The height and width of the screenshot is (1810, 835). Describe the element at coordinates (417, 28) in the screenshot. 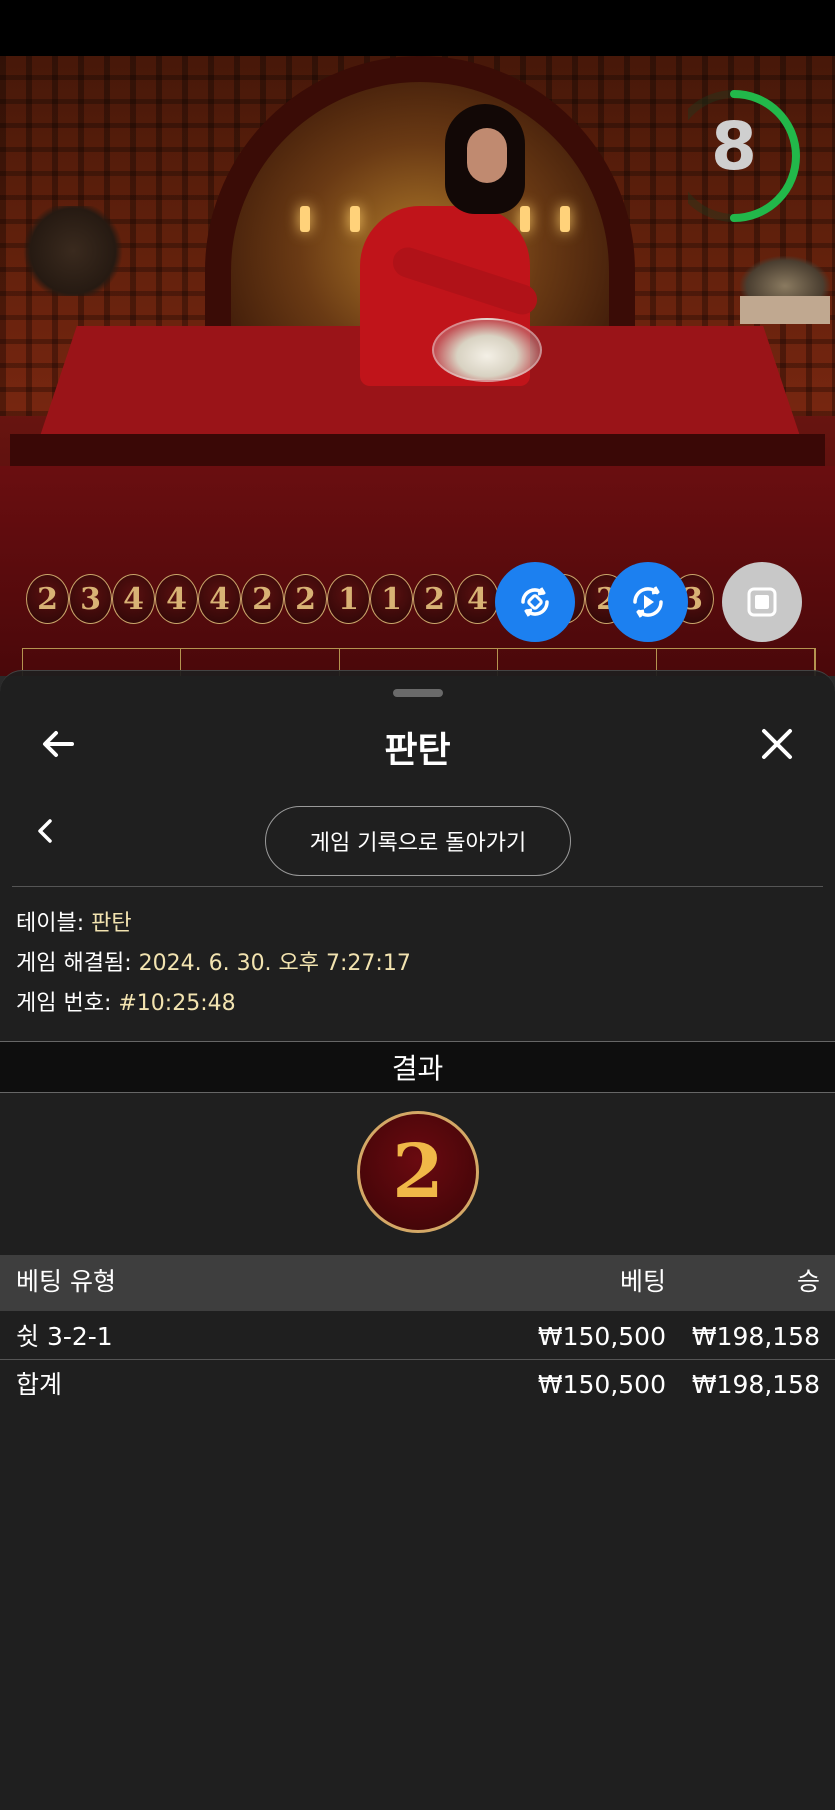

I see `status-bar` at that location.